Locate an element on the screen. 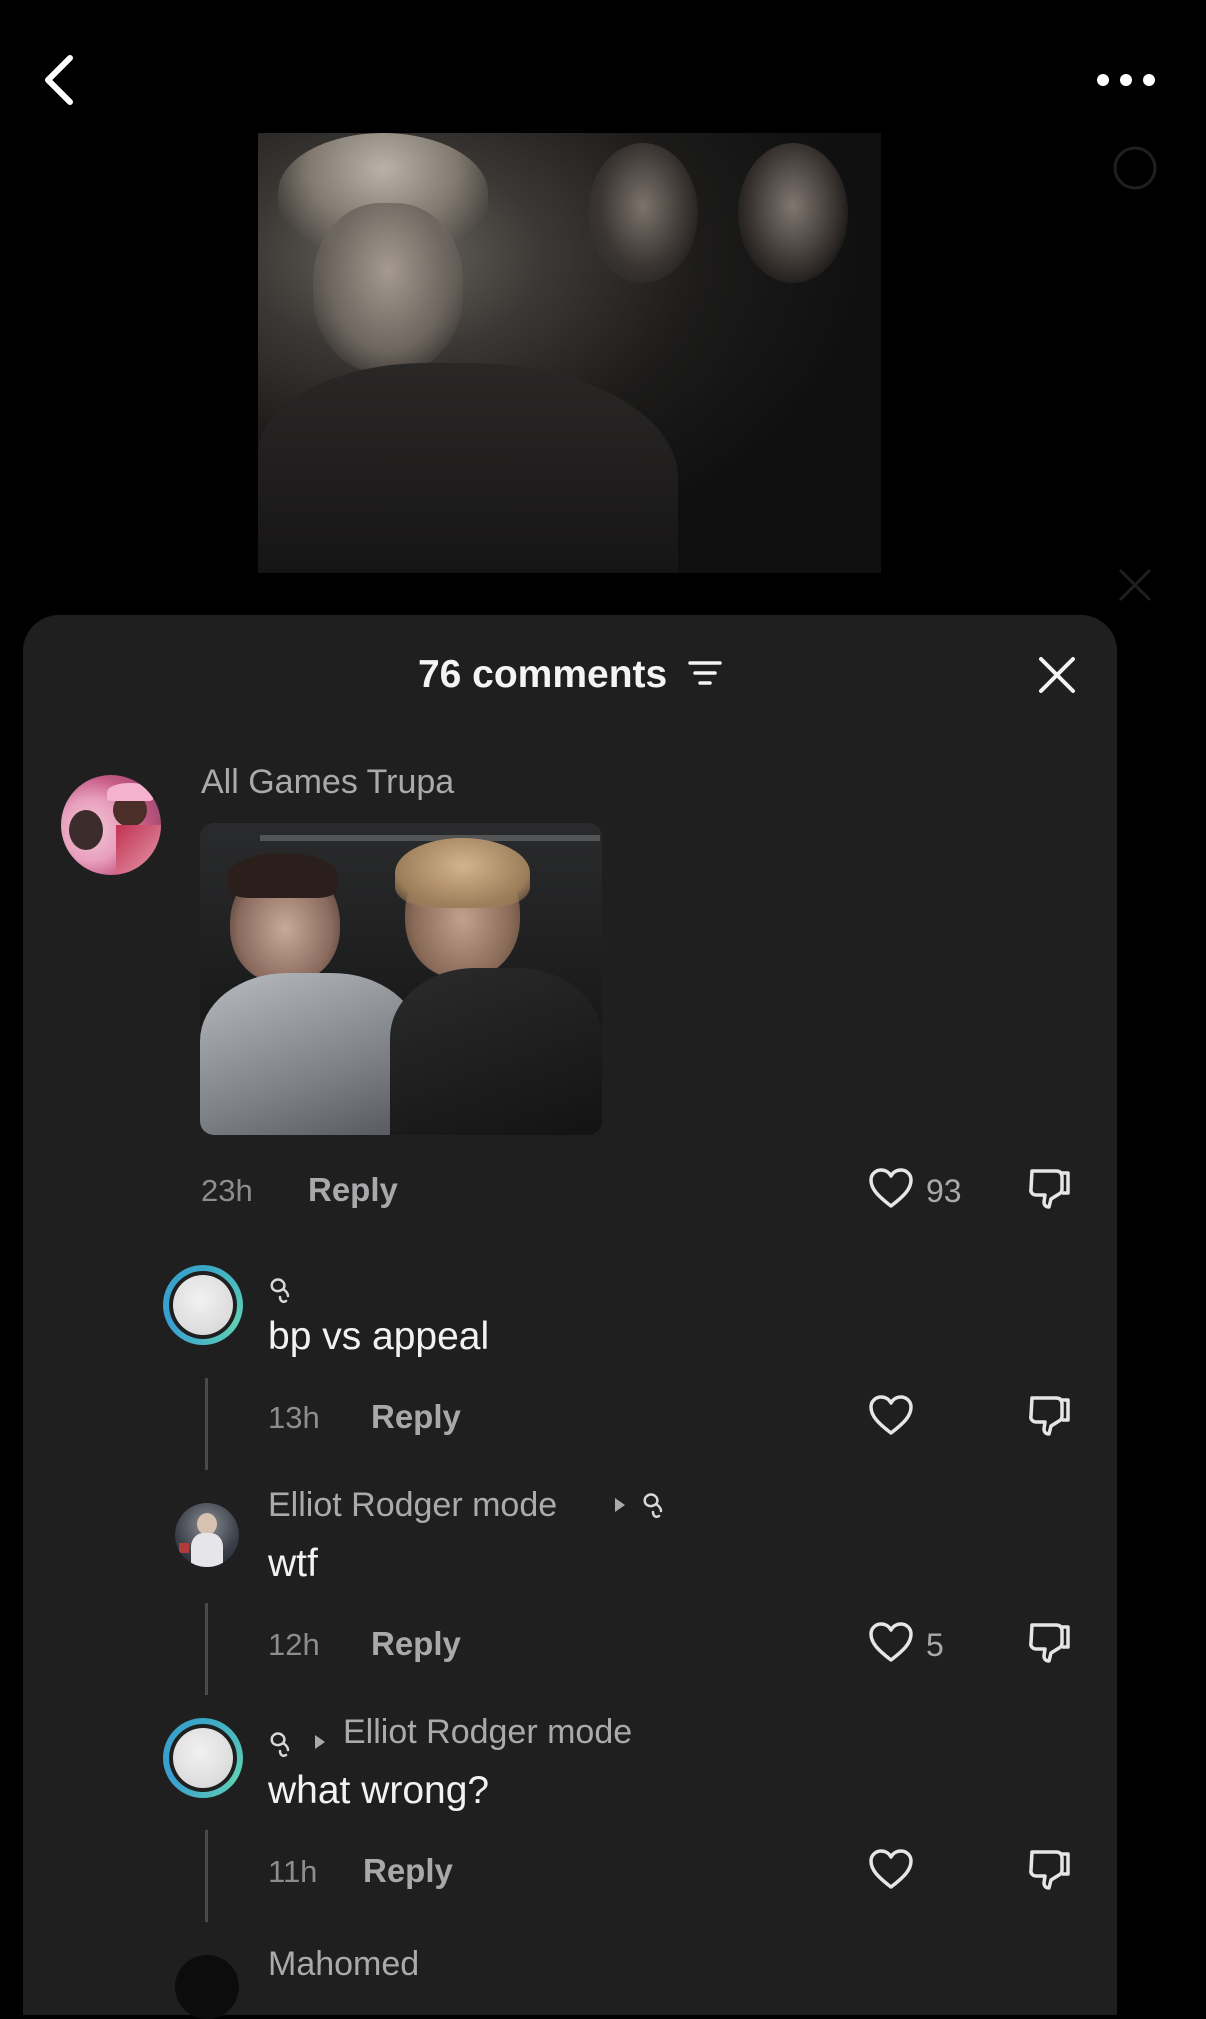  comment-text: wtf is located at coordinates (293, 1563).